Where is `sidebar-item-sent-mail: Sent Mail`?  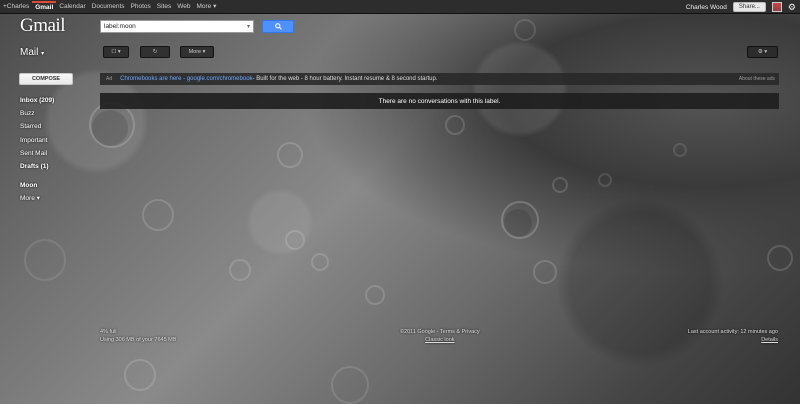
sidebar-item-sent-mail: Sent Mail is located at coordinates (55, 153).